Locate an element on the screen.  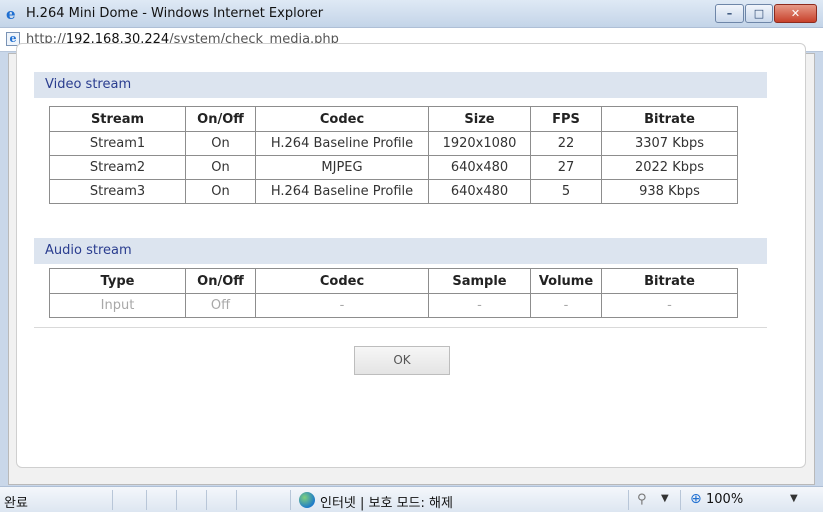
table-cell: MJPEG is located at coordinates (342, 167).